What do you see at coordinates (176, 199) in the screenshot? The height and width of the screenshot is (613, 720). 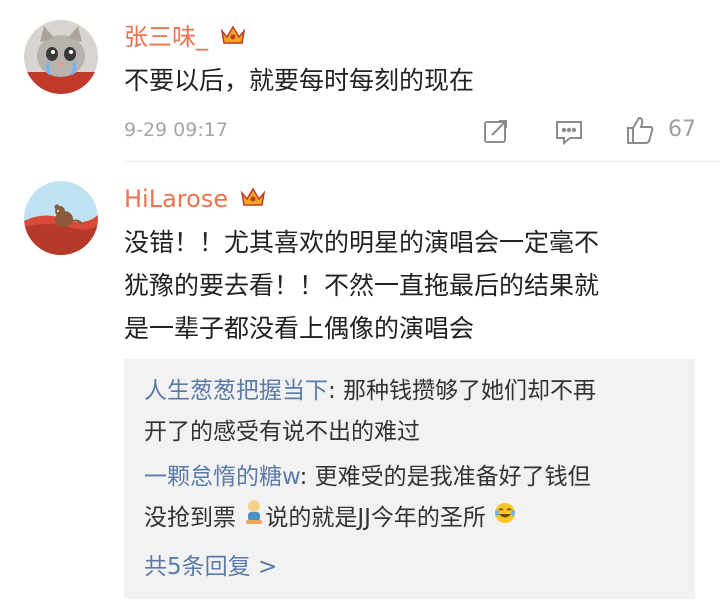 I see `username-text: HiLarose` at bounding box center [176, 199].